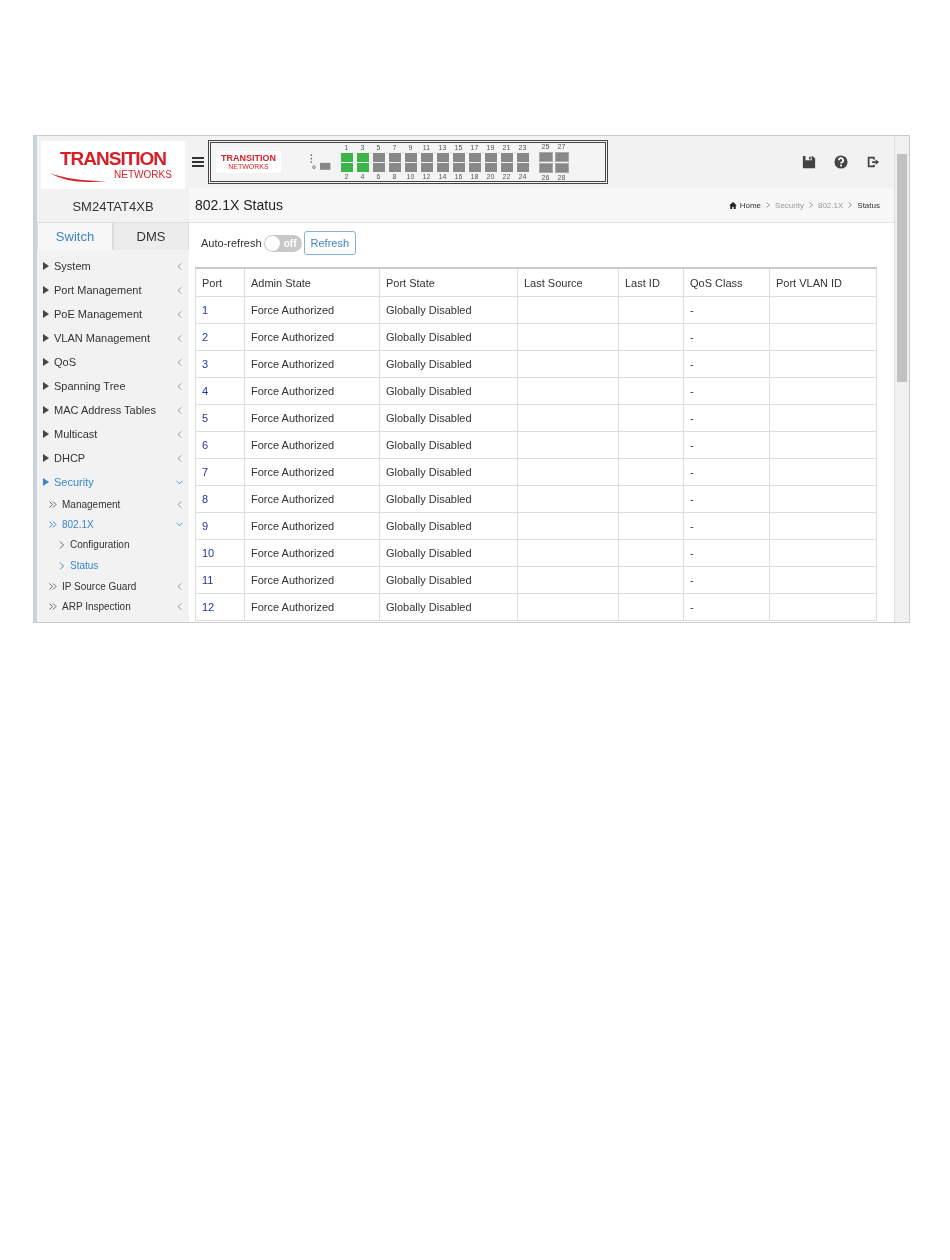 The height and width of the screenshot is (1260, 950). Describe the element at coordinates (113, 314) in the screenshot. I see `menu-item: PoE Management` at that location.